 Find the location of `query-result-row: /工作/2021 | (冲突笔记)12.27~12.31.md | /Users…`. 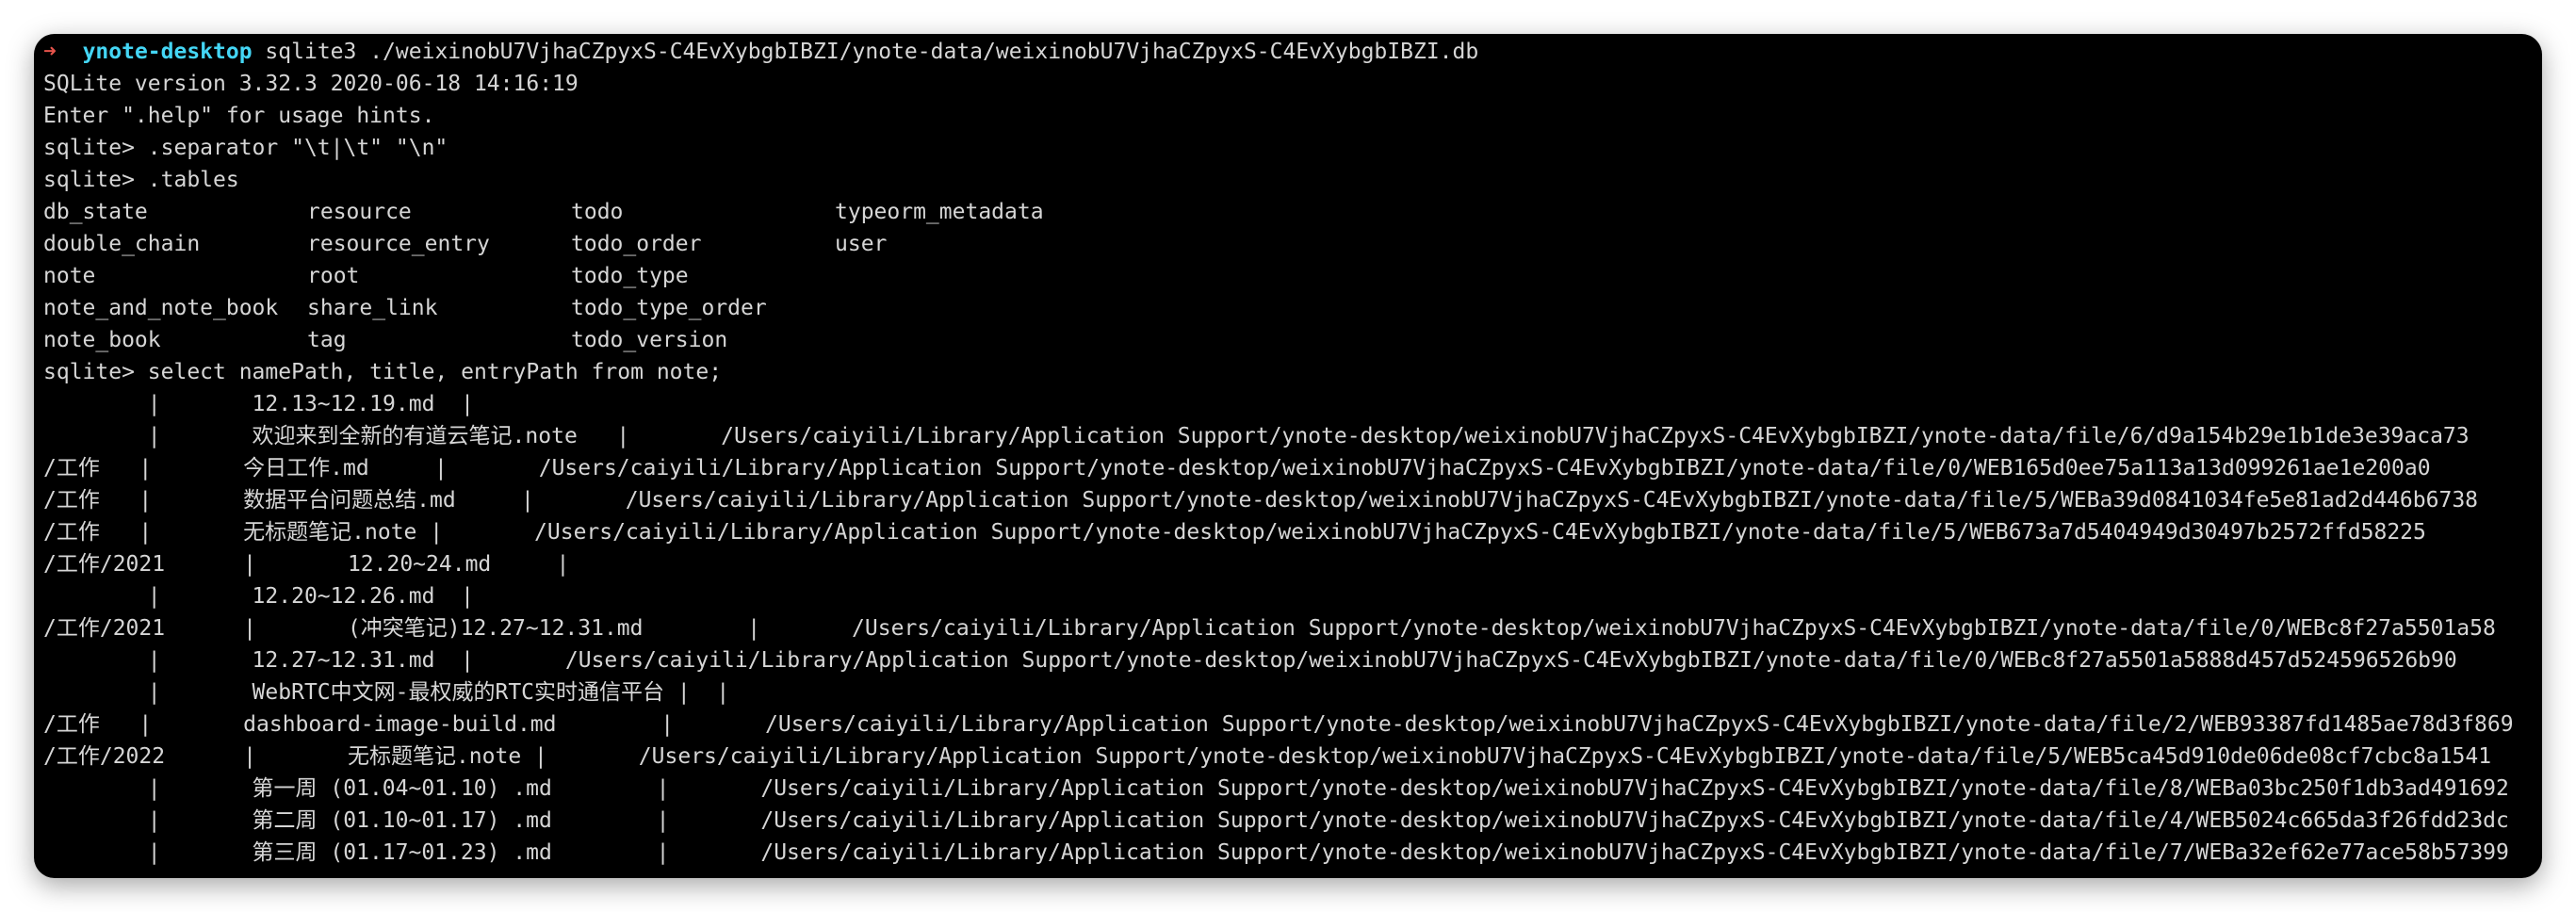

query-result-row: /工作/2021 | (冲突笔记)12.27~12.31.md | /Users… is located at coordinates (1269, 628).